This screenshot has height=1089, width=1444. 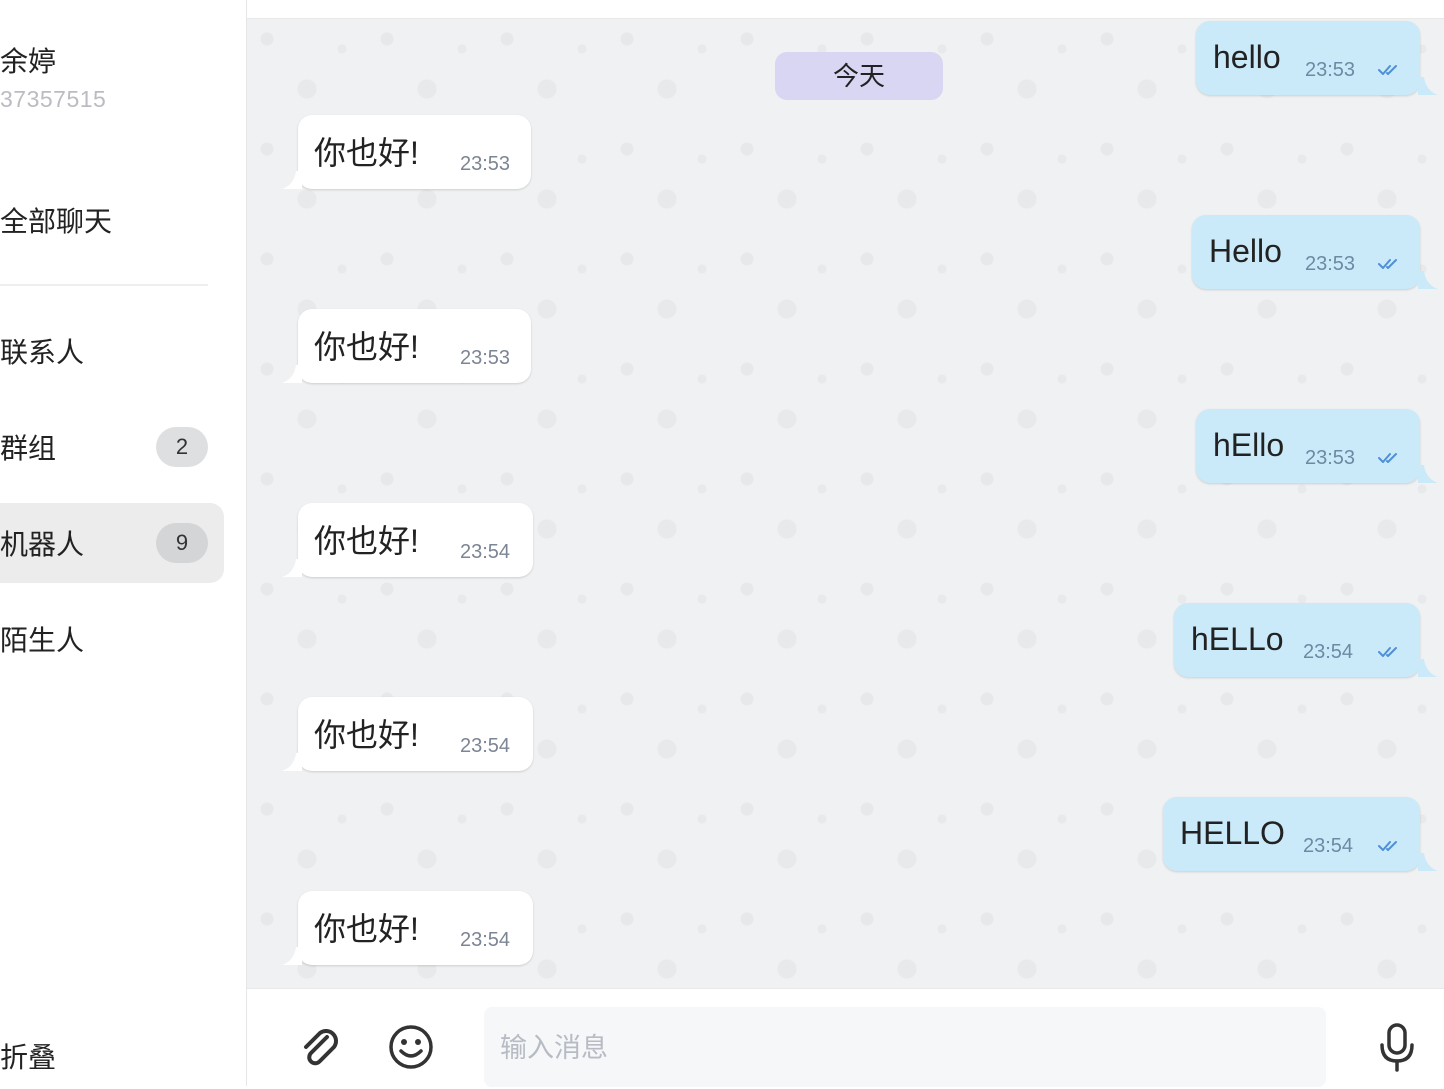 What do you see at coordinates (112, 447) in the screenshot?
I see `nav-item-groups: 群组 2` at bounding box center [112, 447].